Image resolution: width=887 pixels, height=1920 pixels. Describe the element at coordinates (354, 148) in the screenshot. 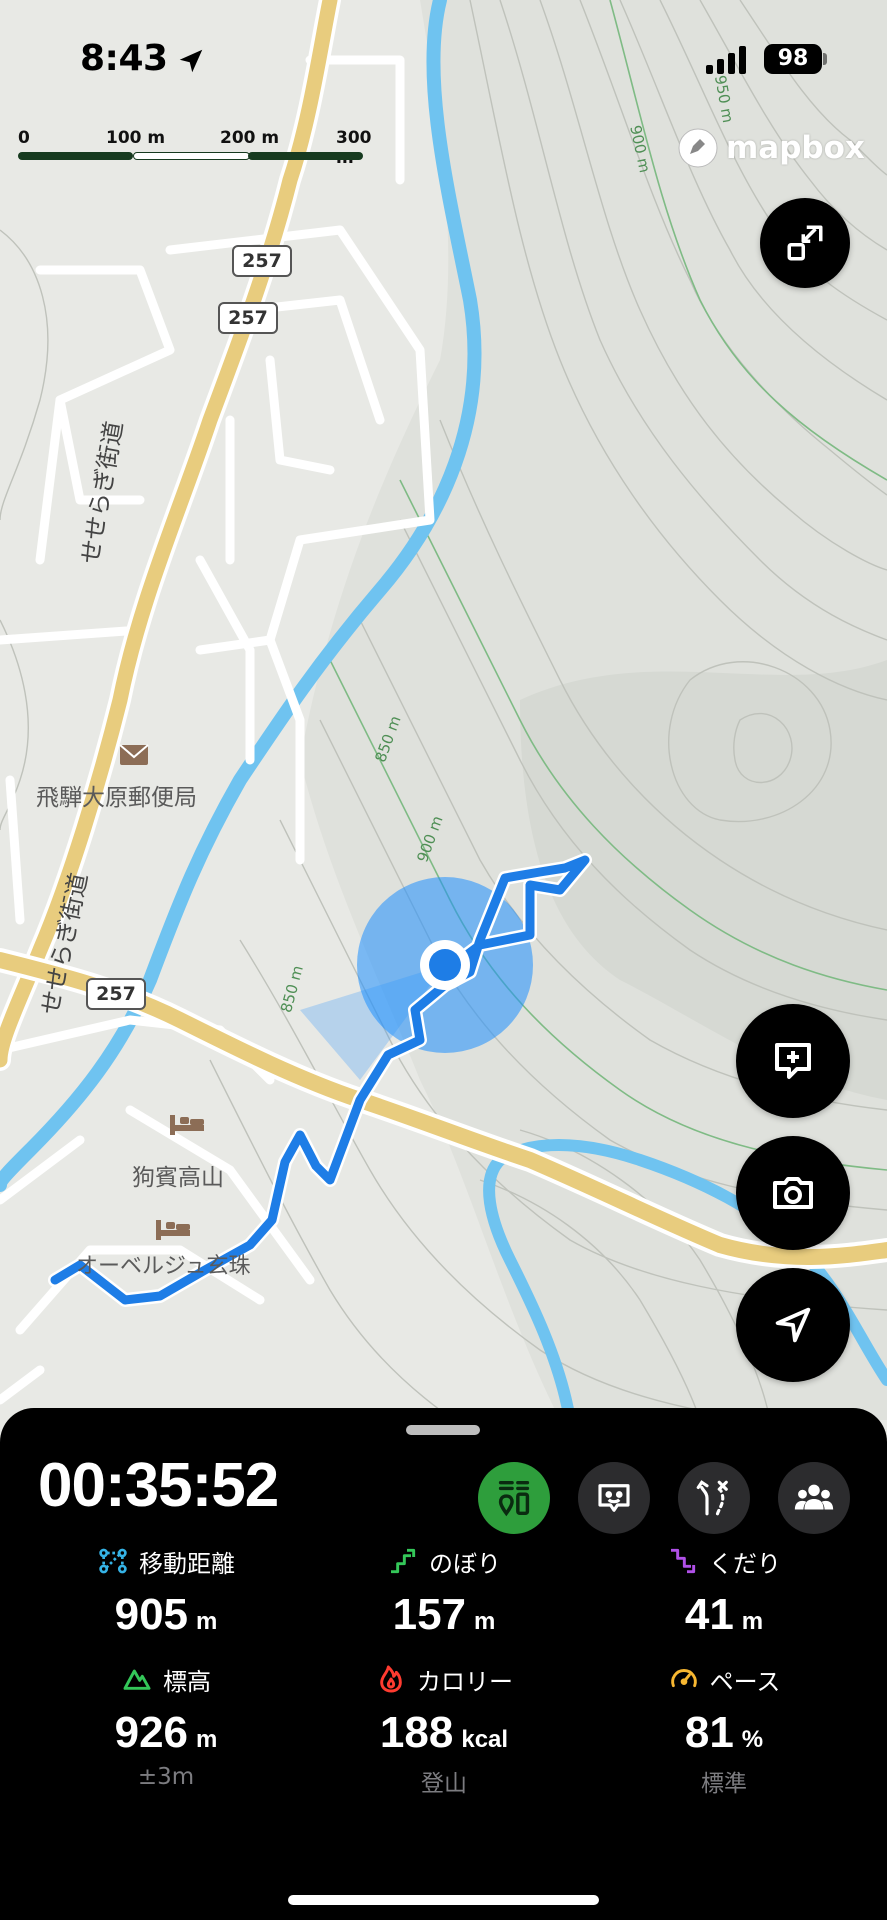

I see `scale-label: 300 m` at that location.